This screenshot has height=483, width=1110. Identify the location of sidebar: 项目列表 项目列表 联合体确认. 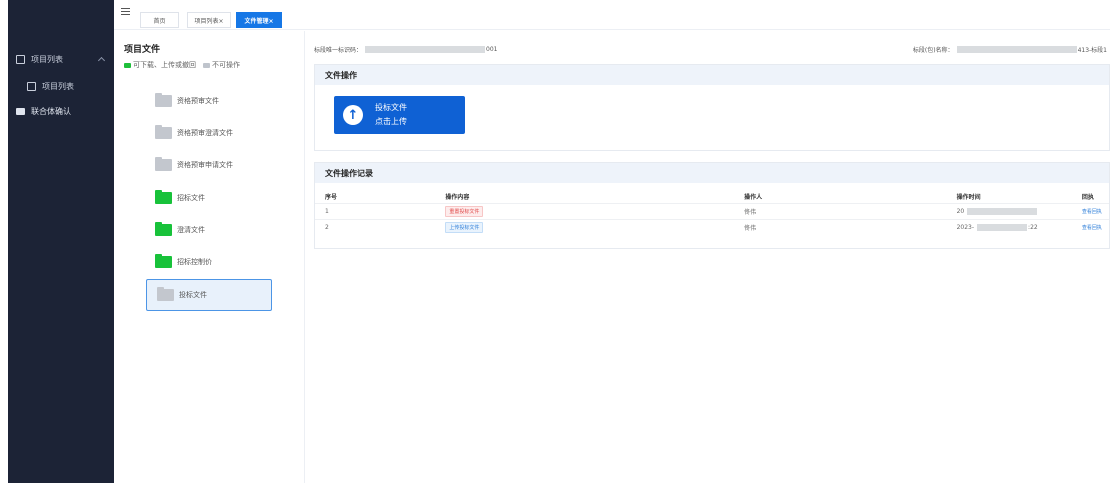
(61, 241).